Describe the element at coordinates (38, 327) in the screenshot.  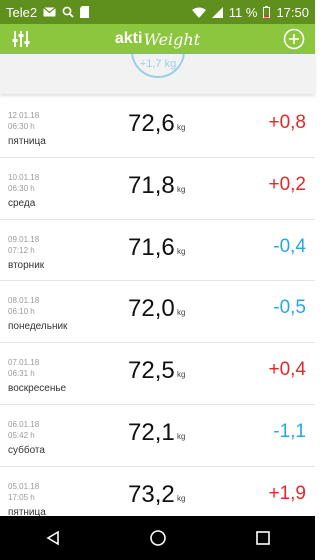
I see `entry-weekday: понедельник` at that location.